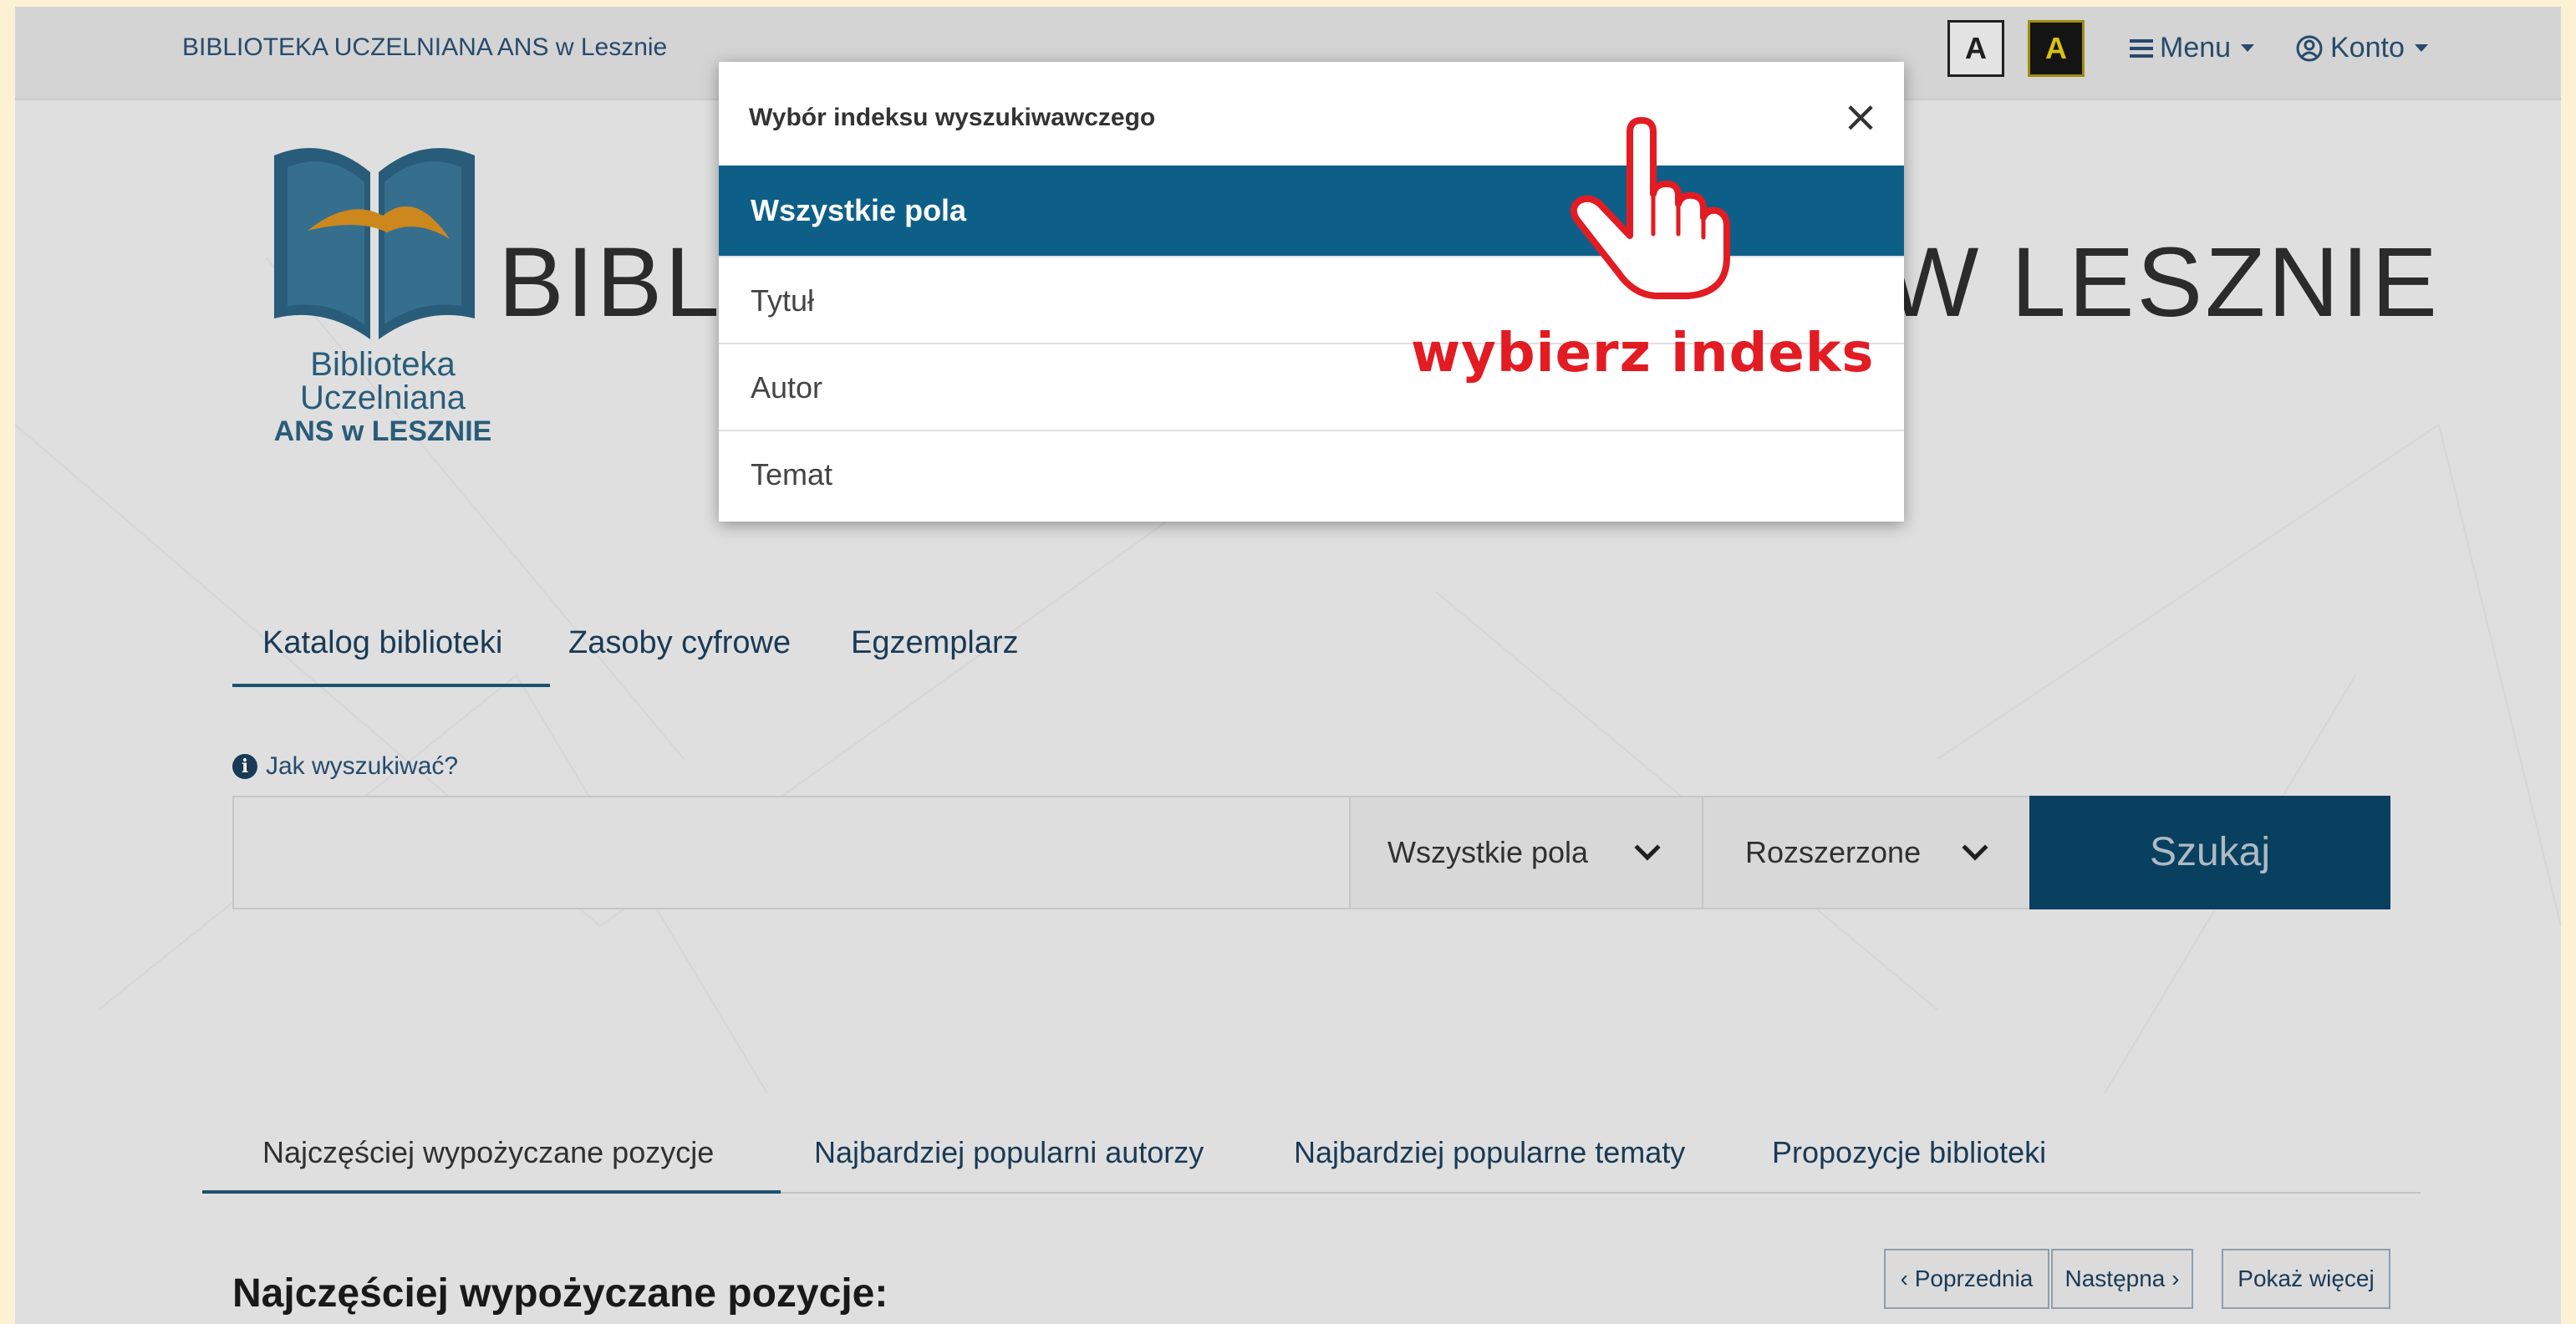  What do you see at coordinates (1311, 473) in the screenshot?
I see `index-option-topic: Temat` at bounding box center [1311, 473].